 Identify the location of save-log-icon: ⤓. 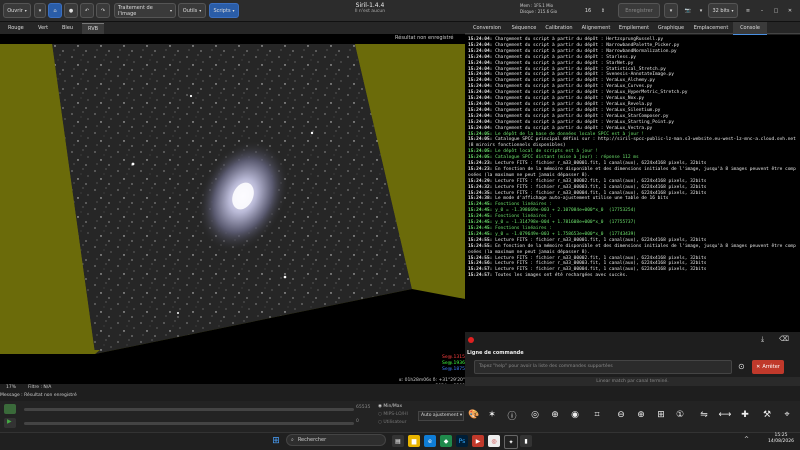
(762, 339).